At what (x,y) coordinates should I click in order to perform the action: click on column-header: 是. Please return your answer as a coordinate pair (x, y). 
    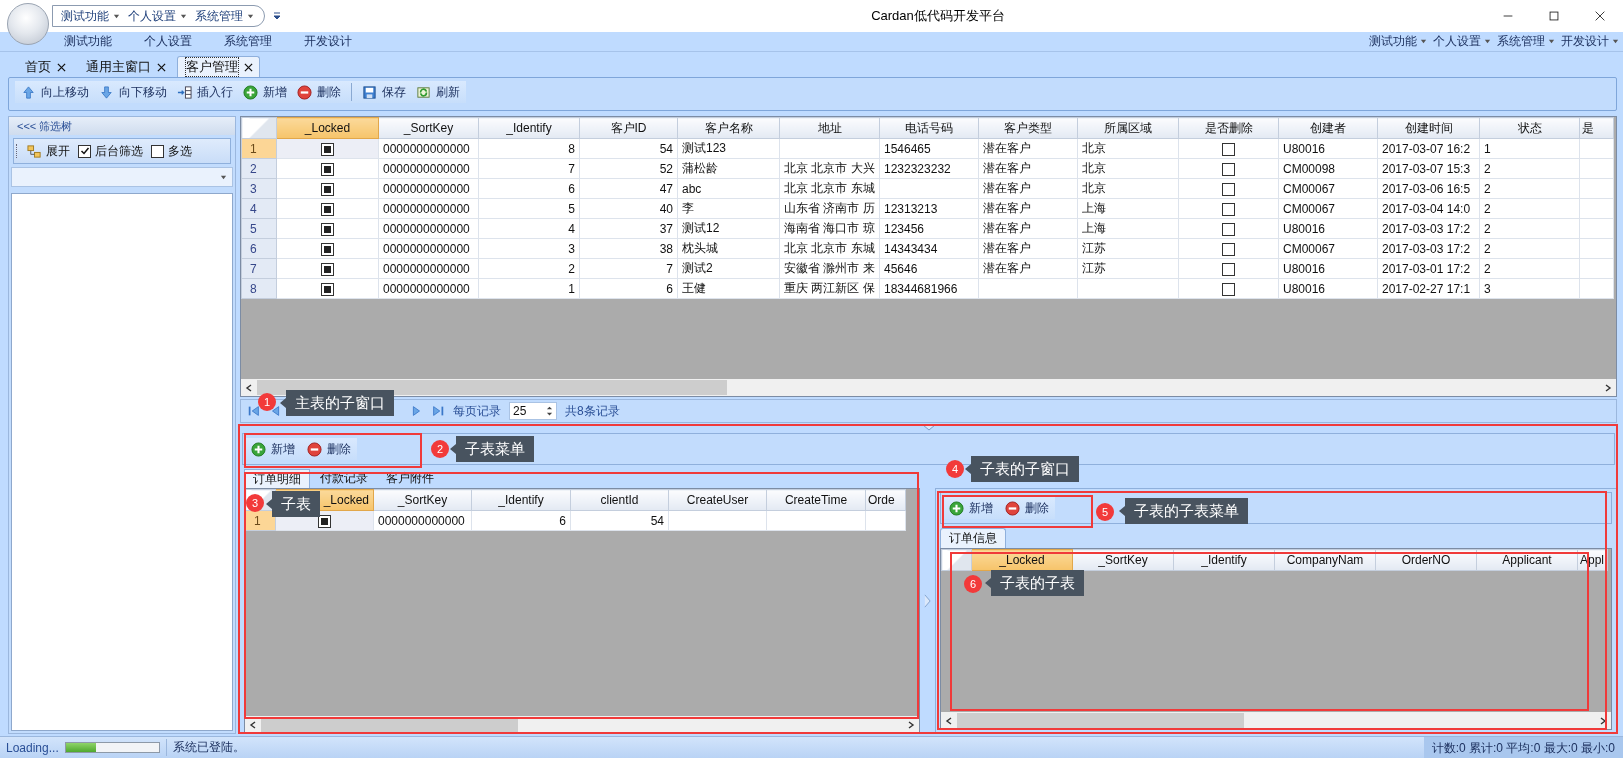
    Looking at the image, I should click on (1596, 128).